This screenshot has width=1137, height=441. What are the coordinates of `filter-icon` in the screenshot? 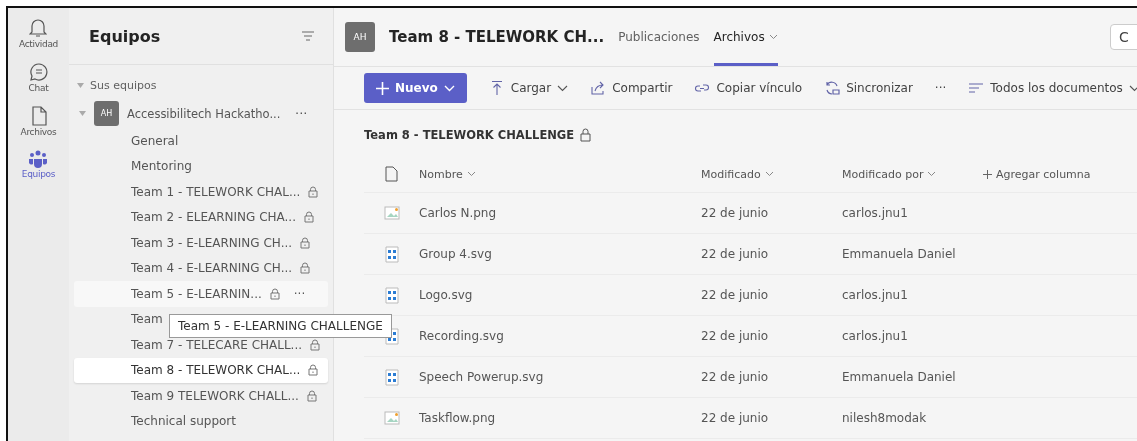 It's located at (308, 36).